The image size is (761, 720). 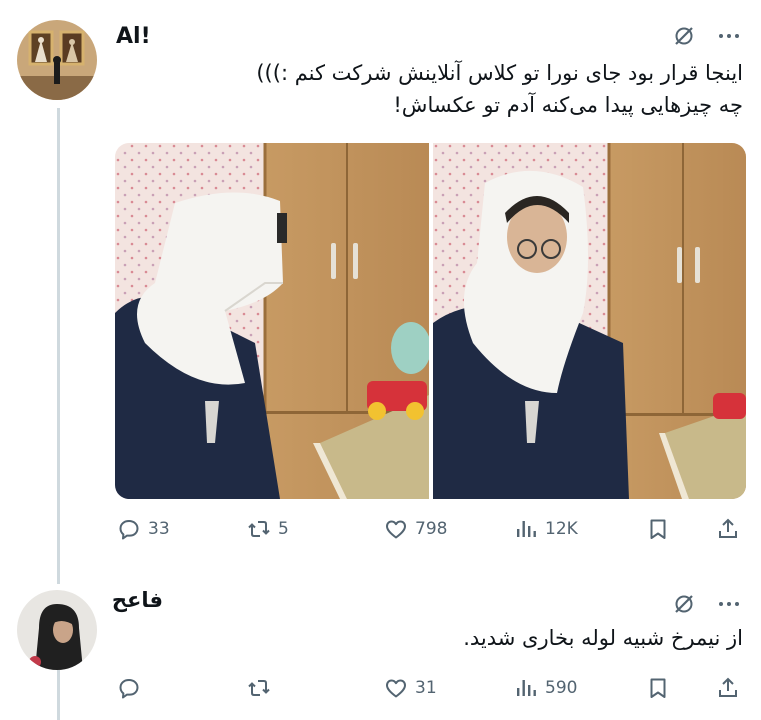 I want to click on like-button: 798, so click(x=415, y=529).